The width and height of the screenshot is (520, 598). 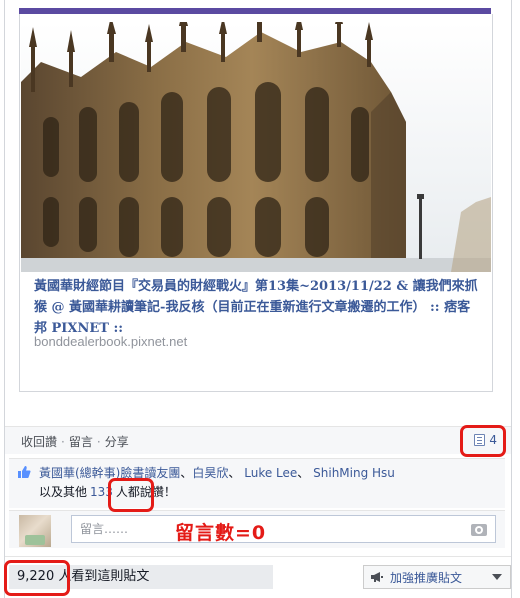 What do you see at coordinates (24, 472) in the screenshot?
I see `like-thumb-icon` at bounding box center [24, 472].